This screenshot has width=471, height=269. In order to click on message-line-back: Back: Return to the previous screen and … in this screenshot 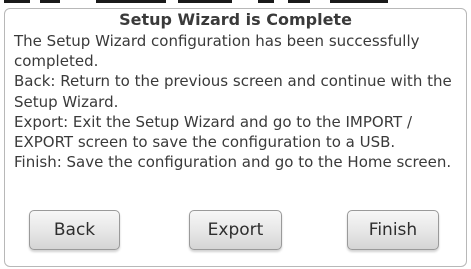, I will do `click(233, 91)`.